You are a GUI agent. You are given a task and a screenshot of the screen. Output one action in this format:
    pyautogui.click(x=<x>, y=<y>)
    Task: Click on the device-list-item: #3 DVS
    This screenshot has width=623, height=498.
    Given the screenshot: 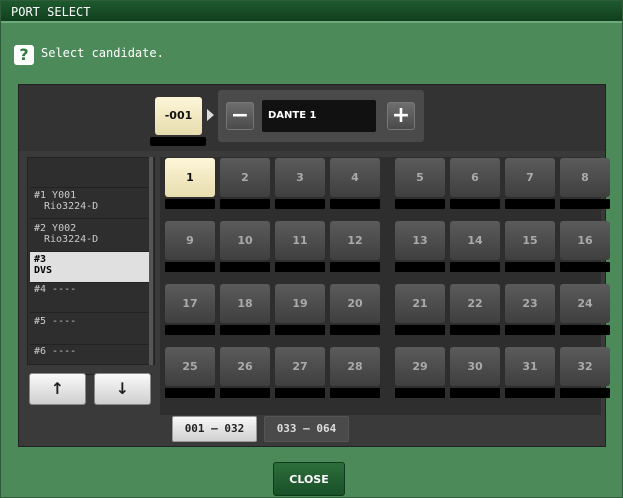 What is the action you would take?
    pyautogui.click(x=91, y=267)
    